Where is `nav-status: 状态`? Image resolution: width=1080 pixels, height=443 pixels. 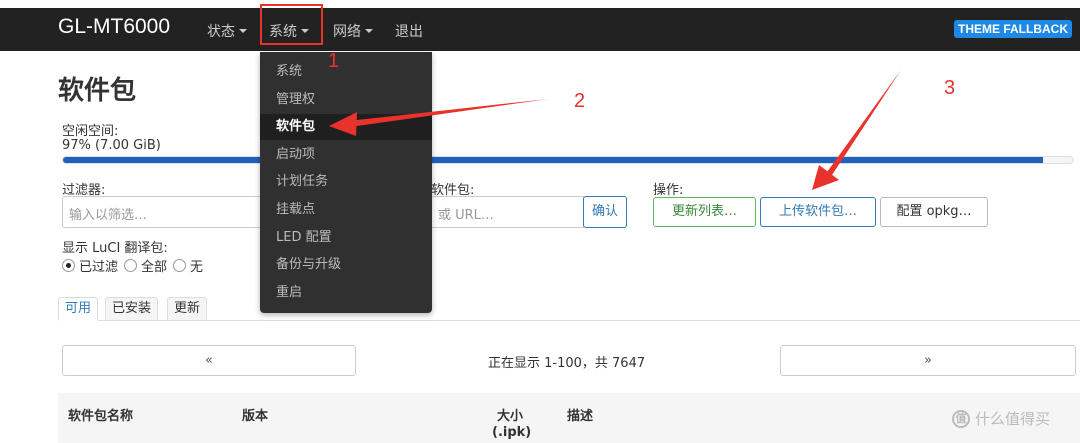
nav-status: 状态 is located at coordinates (227, 31).